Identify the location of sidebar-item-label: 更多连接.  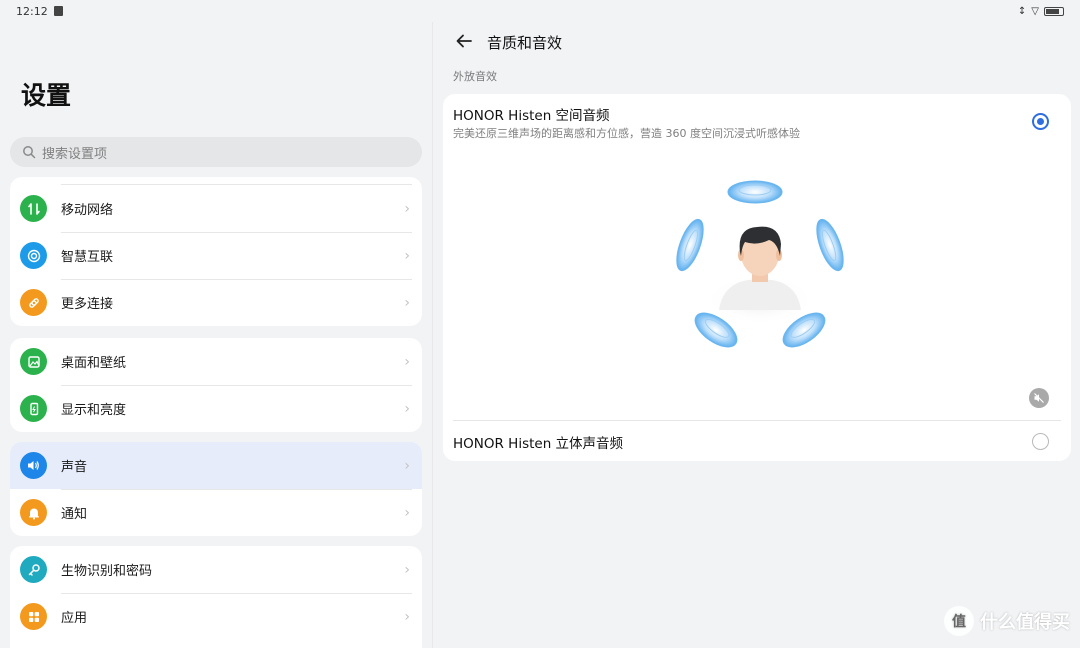
(87, 304).